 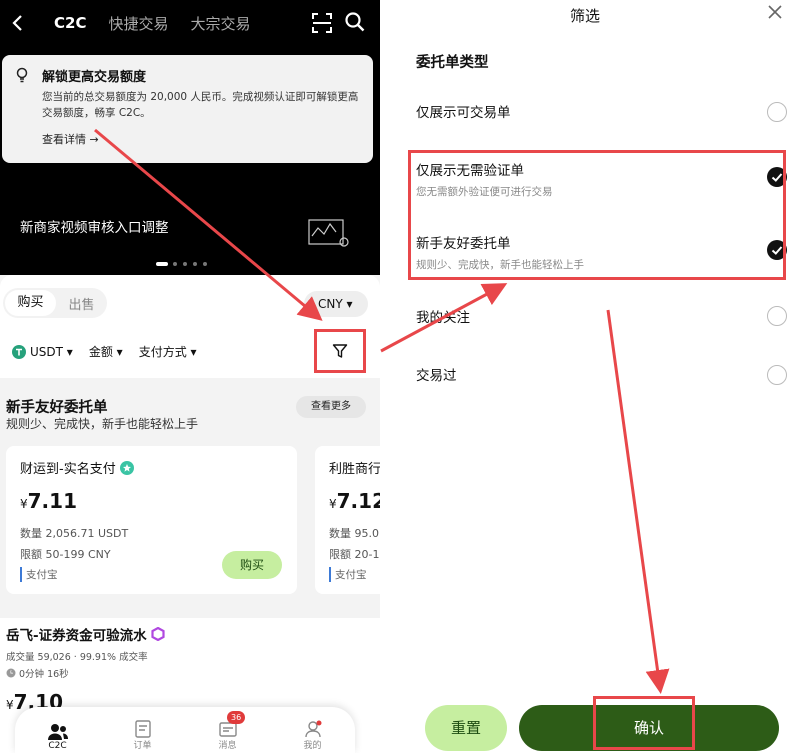 I want to click on clock-icon, so click(x=11, y=673).